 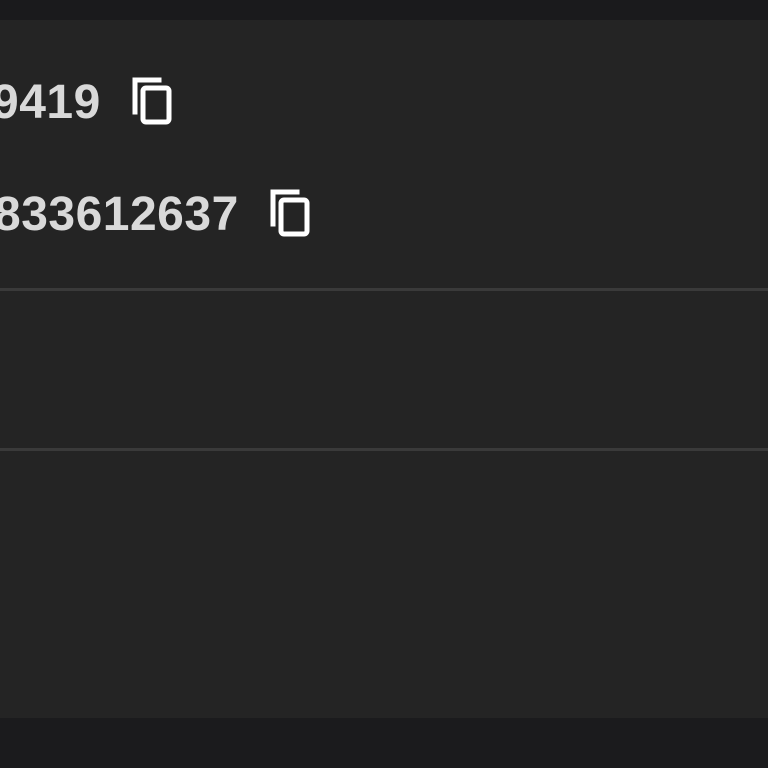 What do you see at coordinates (119, 214) in the screenshot?
I see `field-value: 833612637` at bounding box center [119, 214].